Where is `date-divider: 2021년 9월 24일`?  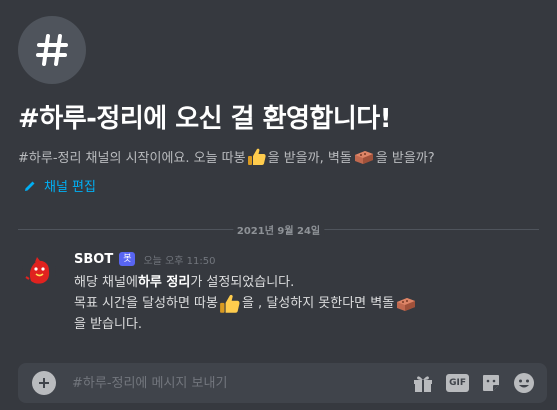 date-divider: 2021년 9월 24일 is located at coordinates (278, 229).